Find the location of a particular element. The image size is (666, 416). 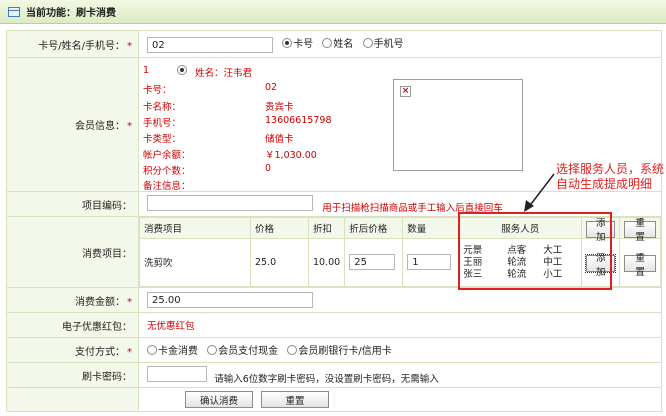

table-icon is located at coordinates (14, 11).